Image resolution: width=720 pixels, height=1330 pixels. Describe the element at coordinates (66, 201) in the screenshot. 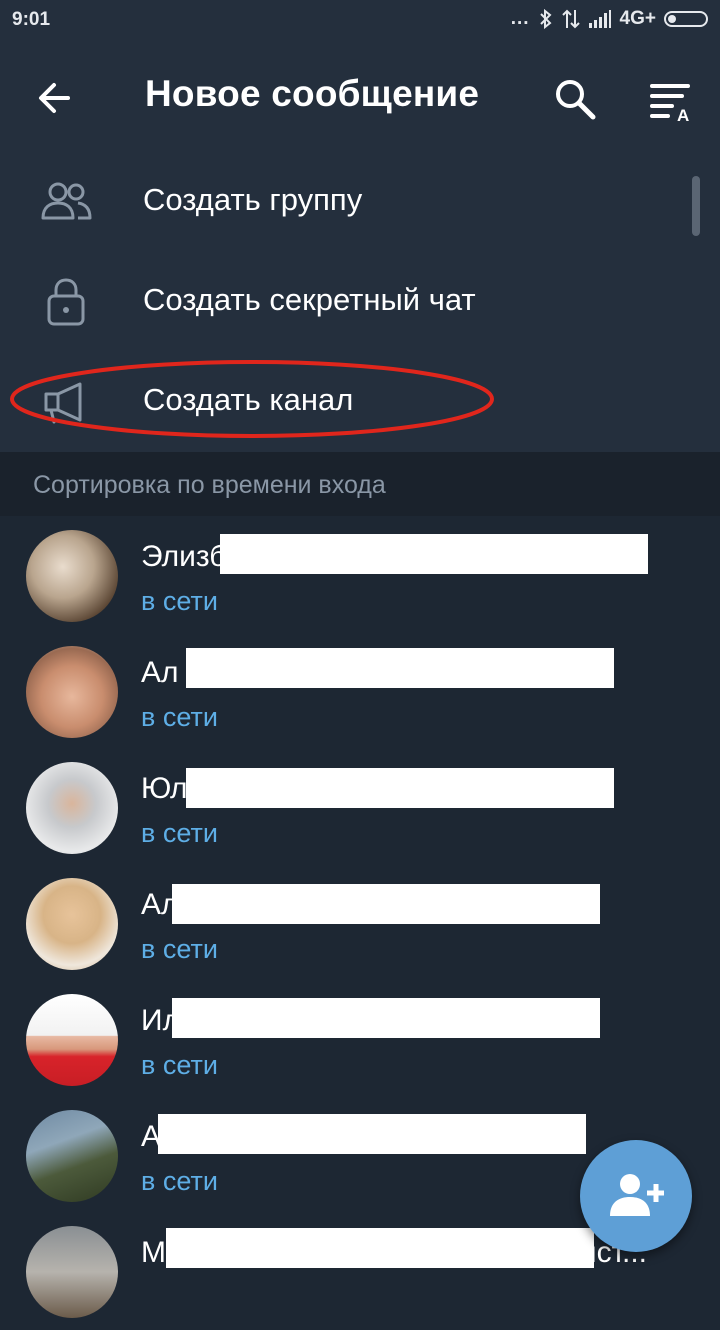

I see `group-icon` at that location.